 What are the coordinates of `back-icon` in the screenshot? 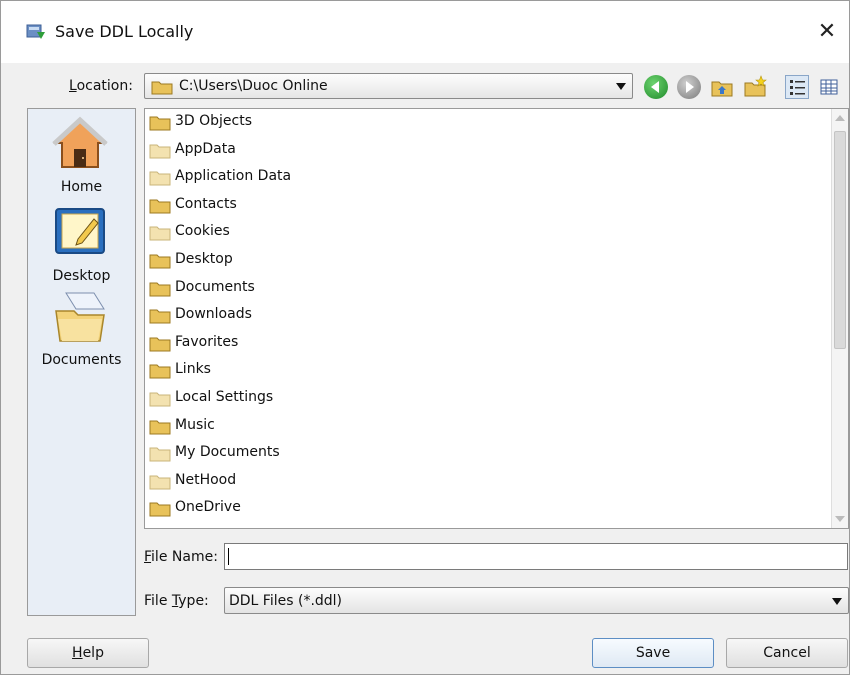 It's located at (655, 87).